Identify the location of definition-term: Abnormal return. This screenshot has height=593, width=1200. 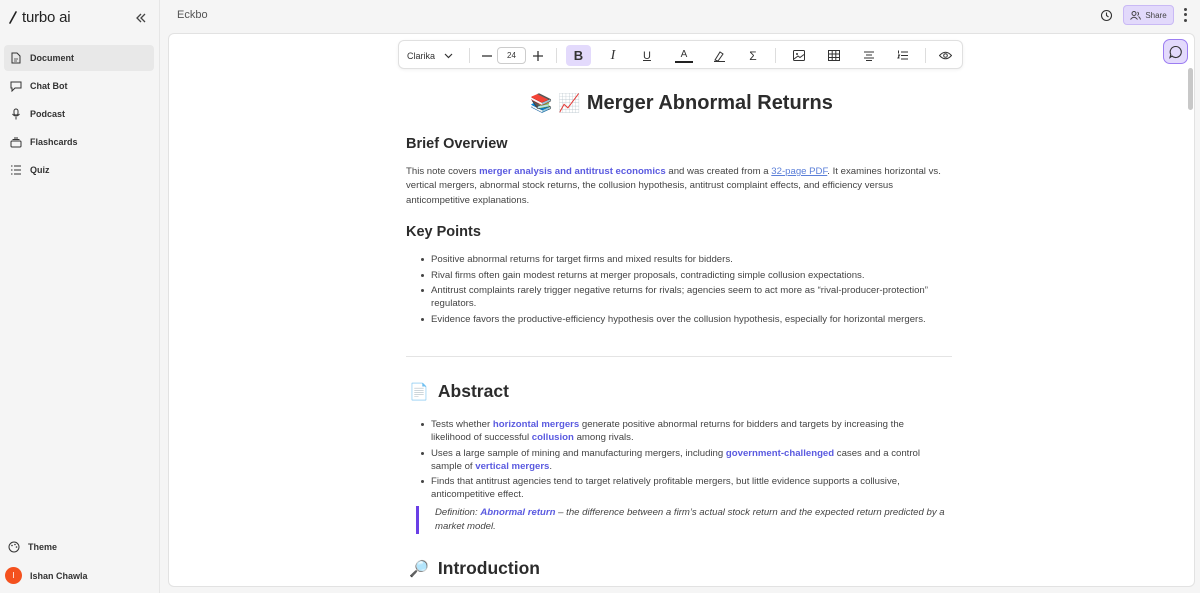
(518, 512).